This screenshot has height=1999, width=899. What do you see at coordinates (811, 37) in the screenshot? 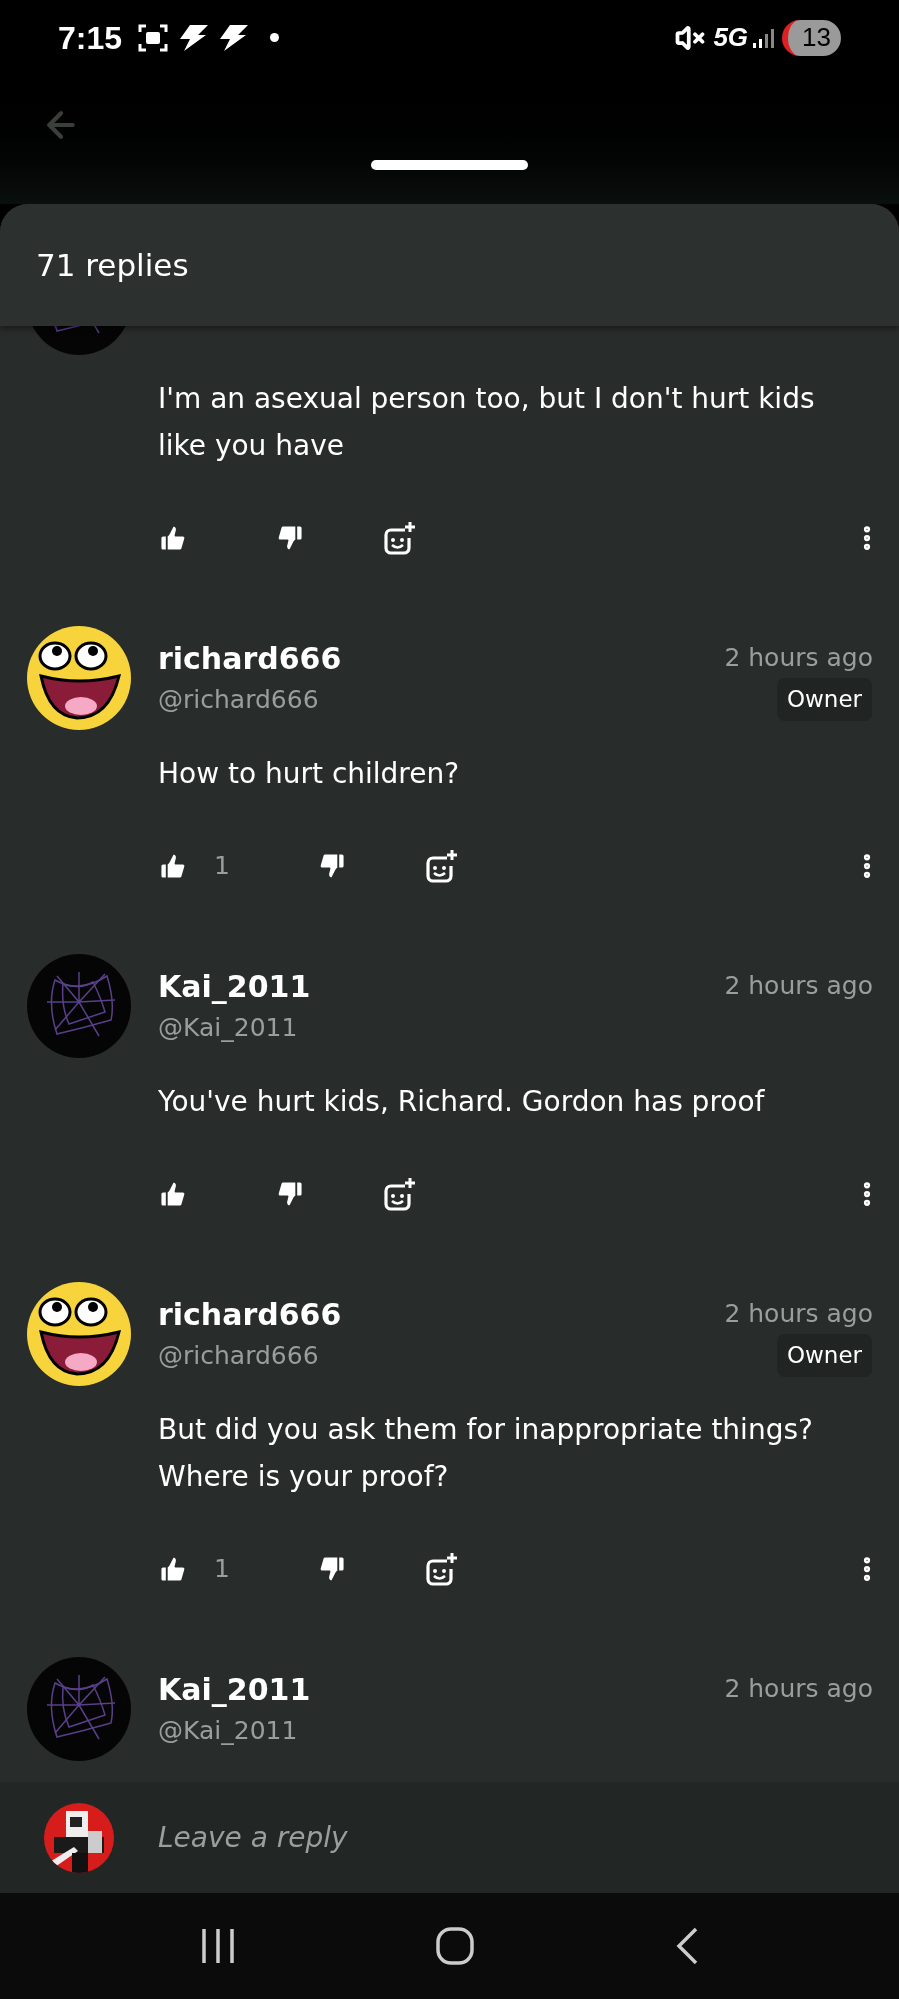
I see `battery-indicator: 13` at bounding box center [811, 37].